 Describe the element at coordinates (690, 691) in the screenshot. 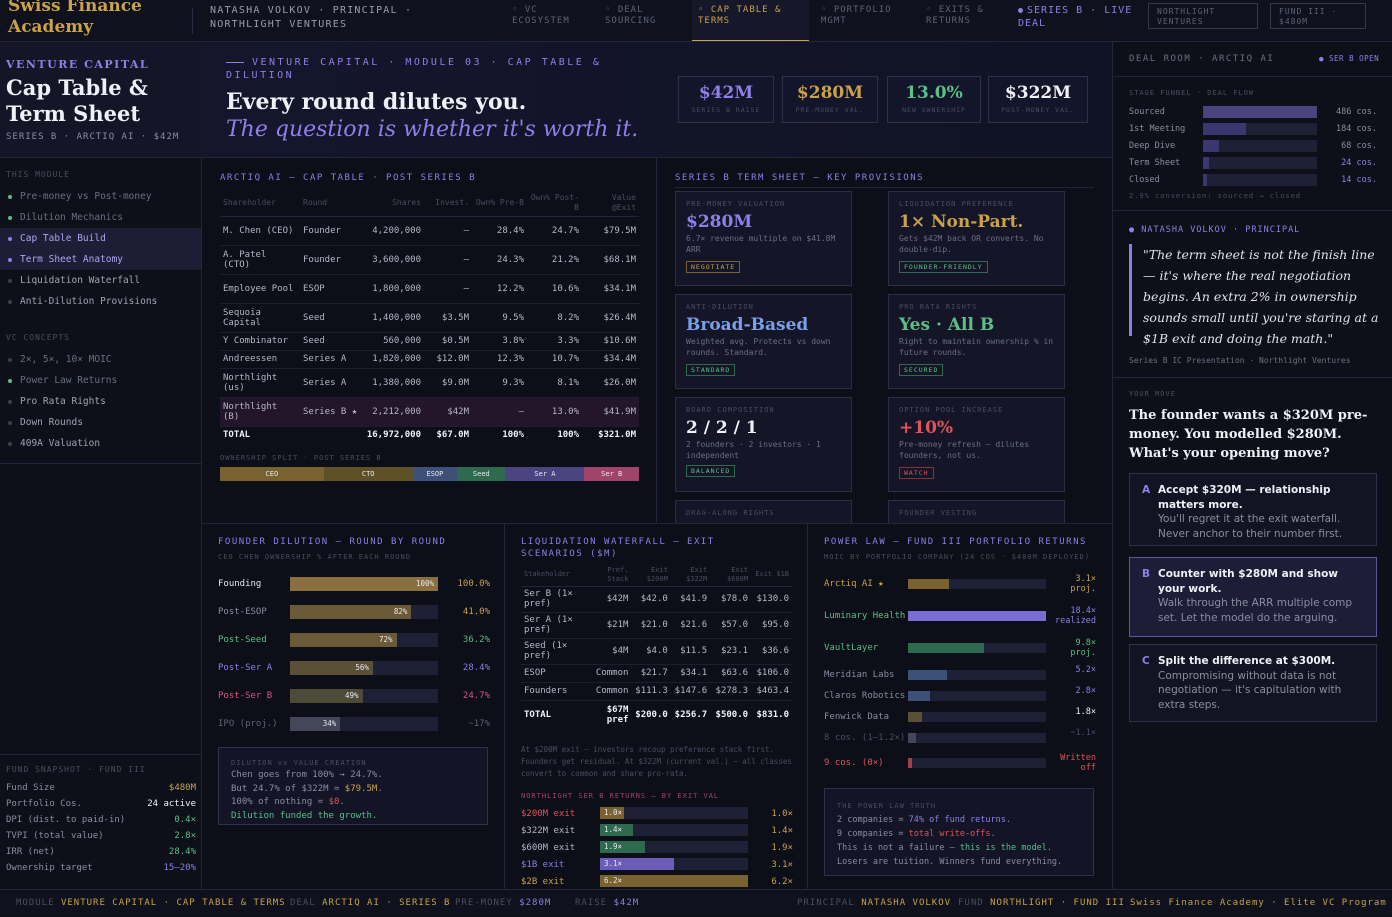

I see `cell: $147.6` at that location.